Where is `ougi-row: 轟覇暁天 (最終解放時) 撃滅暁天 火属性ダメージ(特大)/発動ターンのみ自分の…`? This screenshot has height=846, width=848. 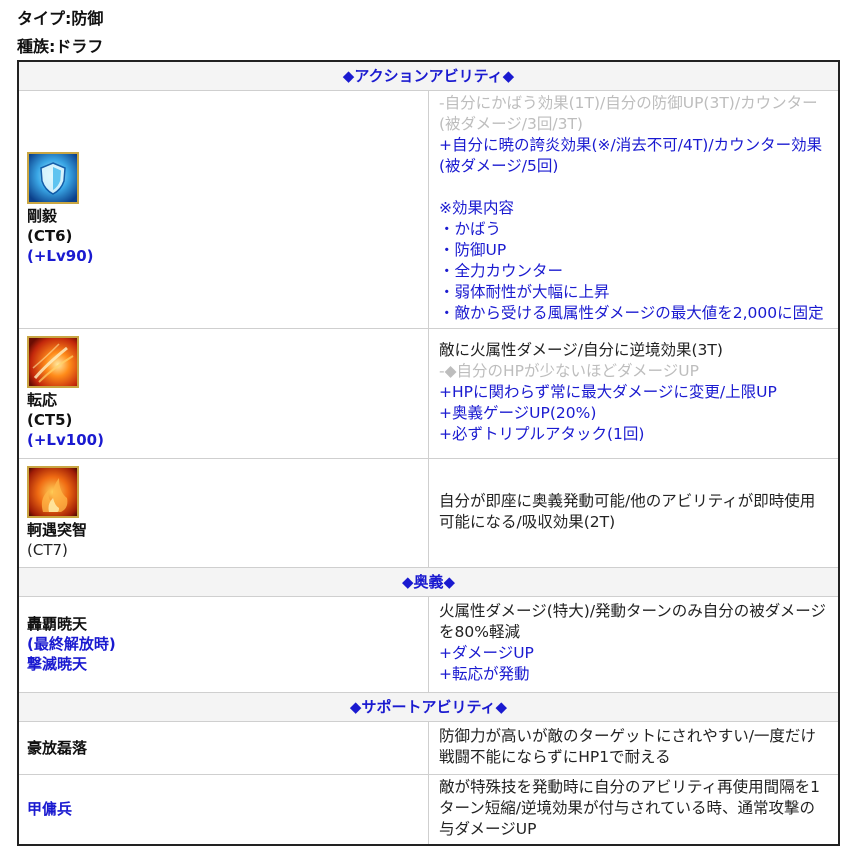
ougi-row: 轟覇暁天 (最終解放時) 撃滅暁天 火属性ダメージ(特大)/発動ターンのみ自分の… is located at coordinates (428, 644).